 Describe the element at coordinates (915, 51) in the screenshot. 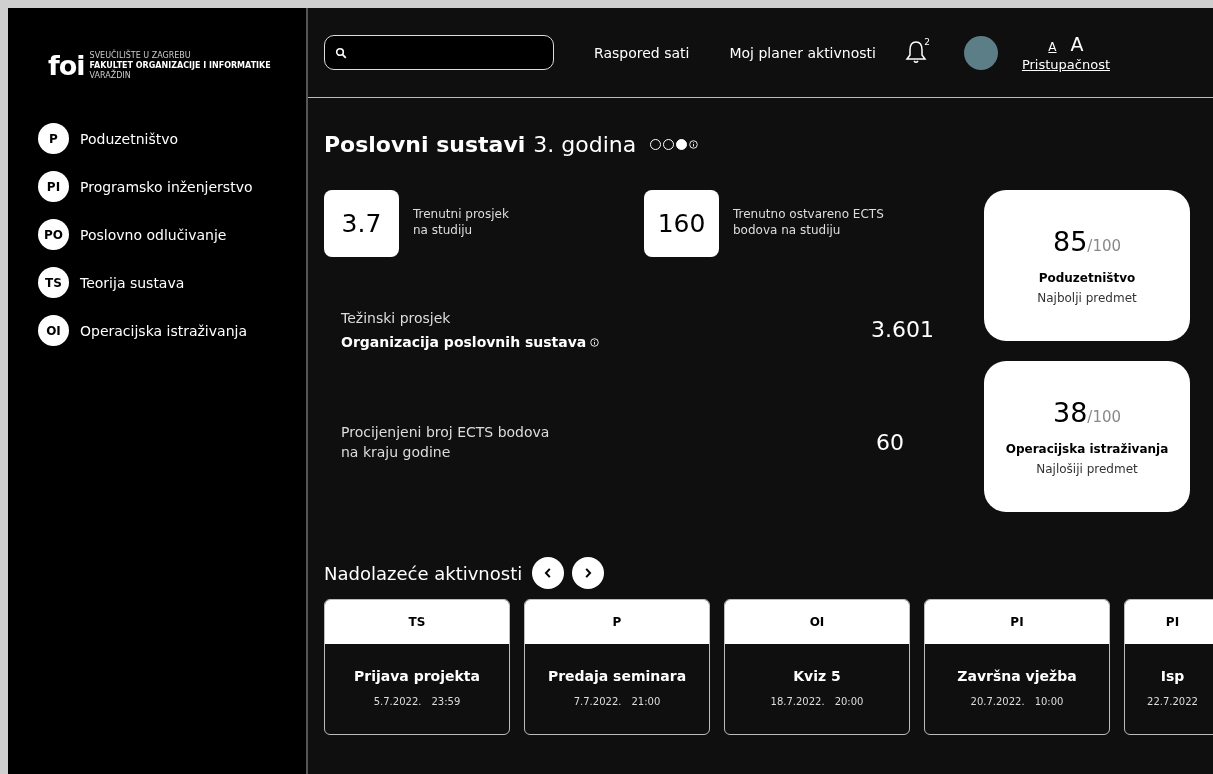

I see `bell-icon` at that location.